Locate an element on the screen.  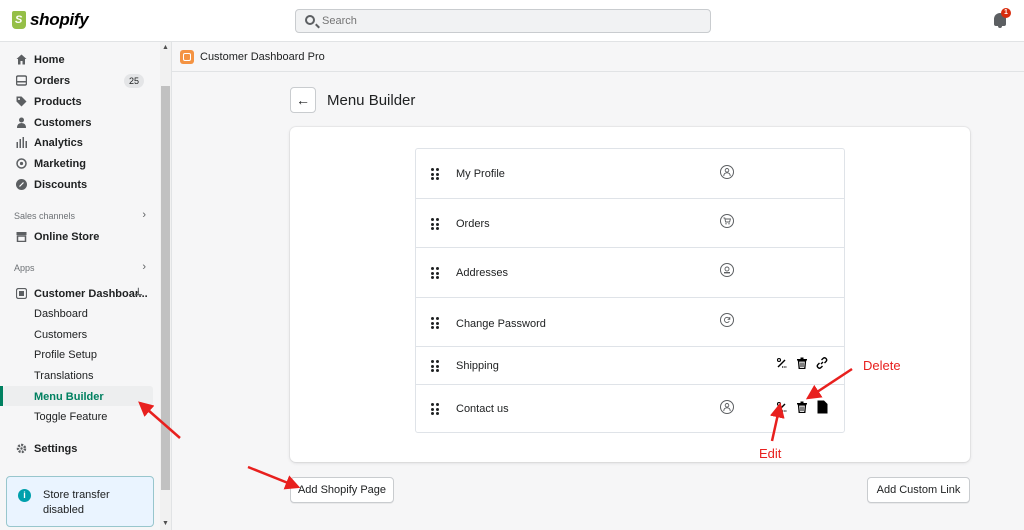
add-custom-link-button: Add Custom Link is located at coordinates (918, 490).